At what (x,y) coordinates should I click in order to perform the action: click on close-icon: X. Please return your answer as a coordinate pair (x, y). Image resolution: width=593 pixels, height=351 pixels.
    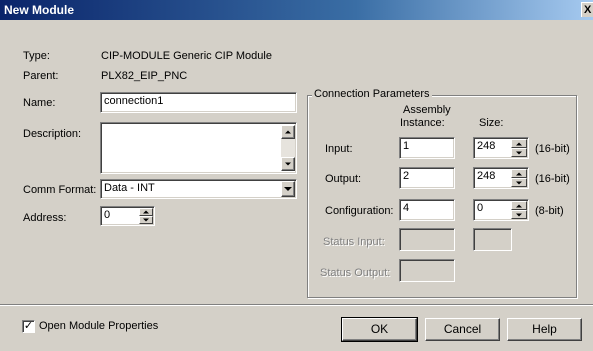
    Looking at the image, I should click on (587, 9).